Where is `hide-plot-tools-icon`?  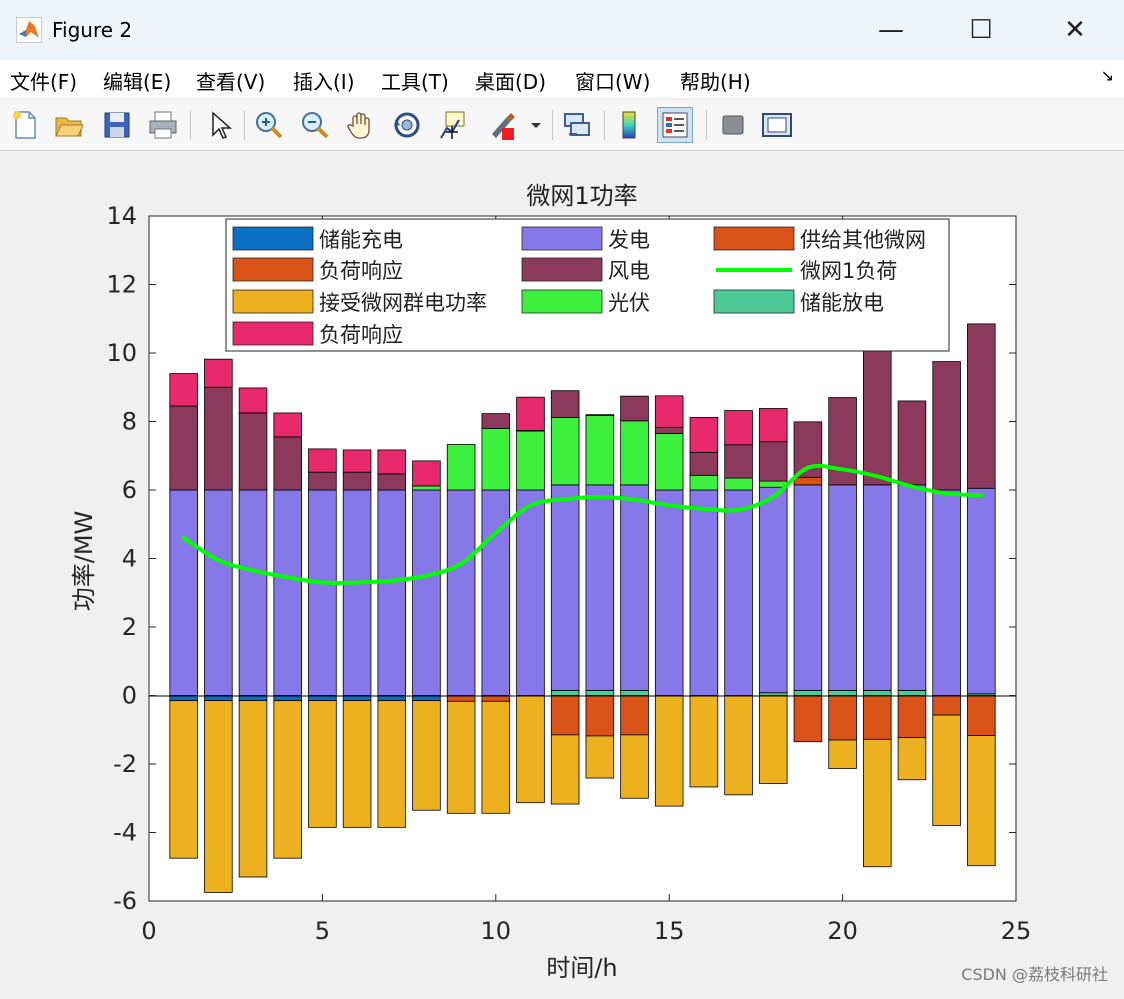 hide-plot-tools-icon is located at coordinates (733, 125).